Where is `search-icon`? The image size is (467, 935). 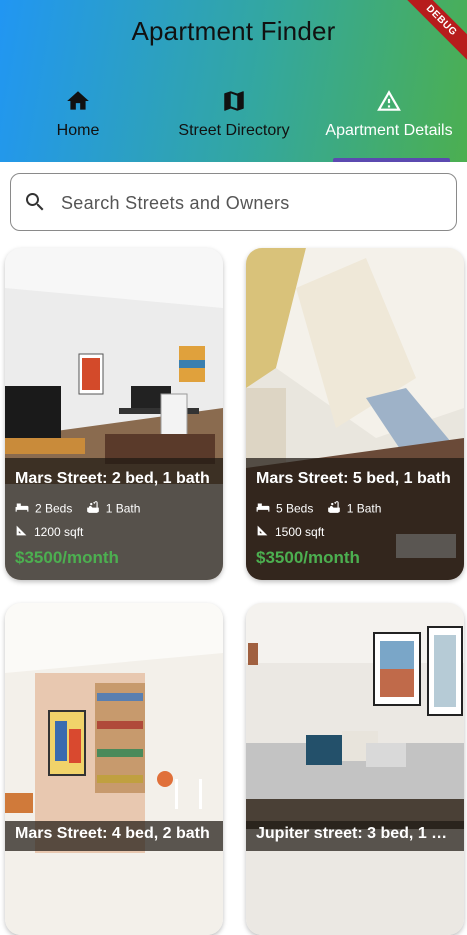
search-icon is located at coordinates (35, 204).